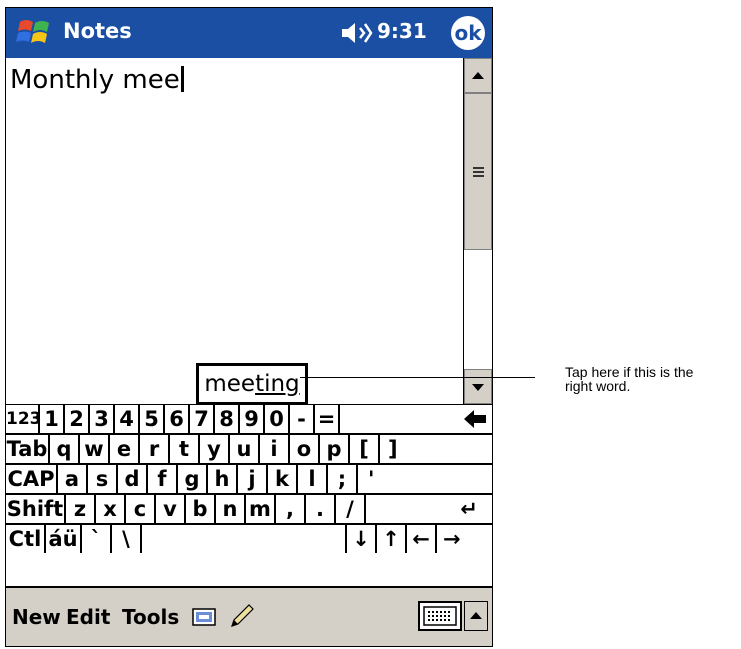 This screenshot has width=741, height=649. Describe the element at coordinates (227, 419) in the screenshot. I see `key: 8` at that location.